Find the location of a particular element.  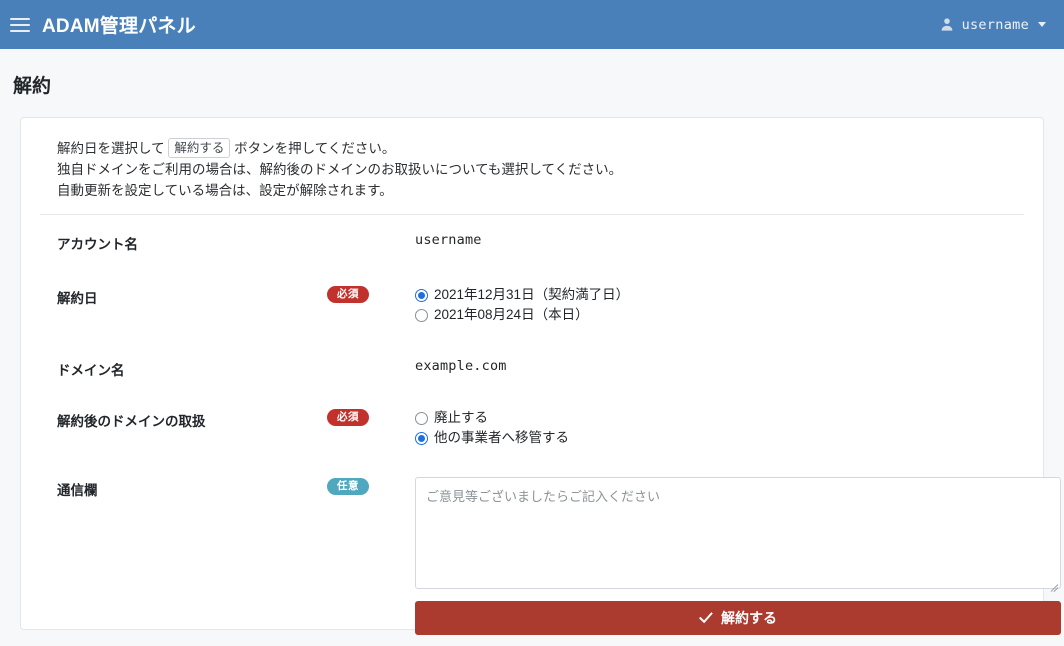

form-value-cancel-date: 2021年12月31日（契約満了日） 2021年08月24日（本日） is located at coordinates (720, 305).